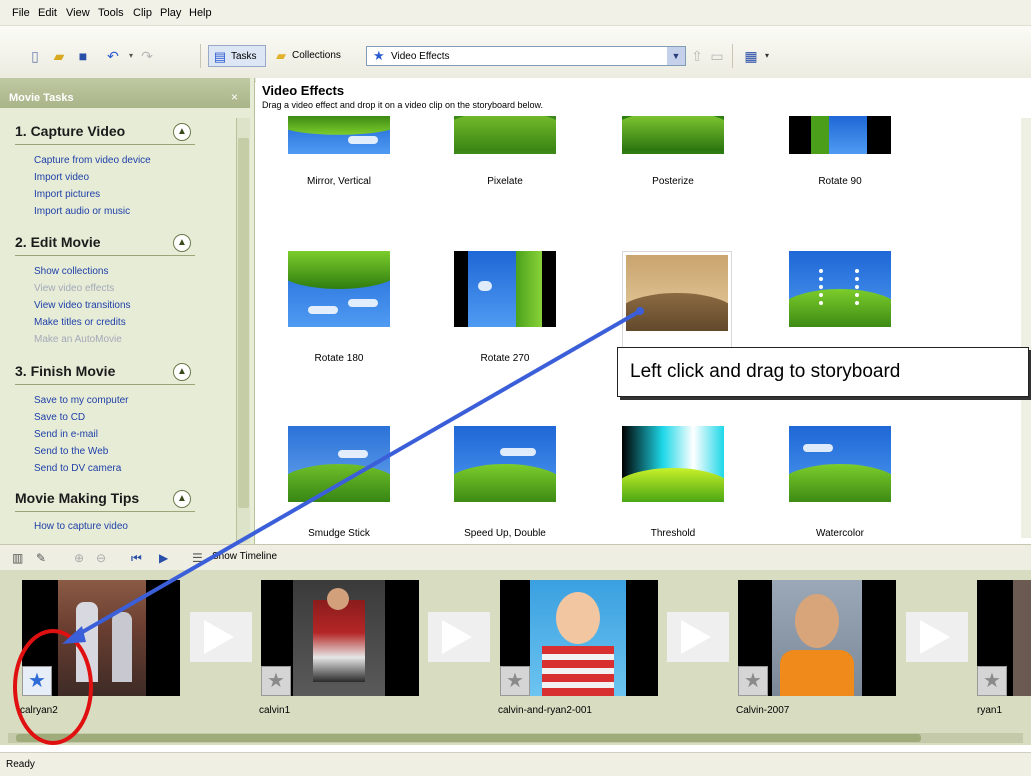 This screenshot has width=1031, height=776. What do you see at coordinates (20, 764) in the screenshot?
I see `status-text: Ready` at bounding box center [20, 764].